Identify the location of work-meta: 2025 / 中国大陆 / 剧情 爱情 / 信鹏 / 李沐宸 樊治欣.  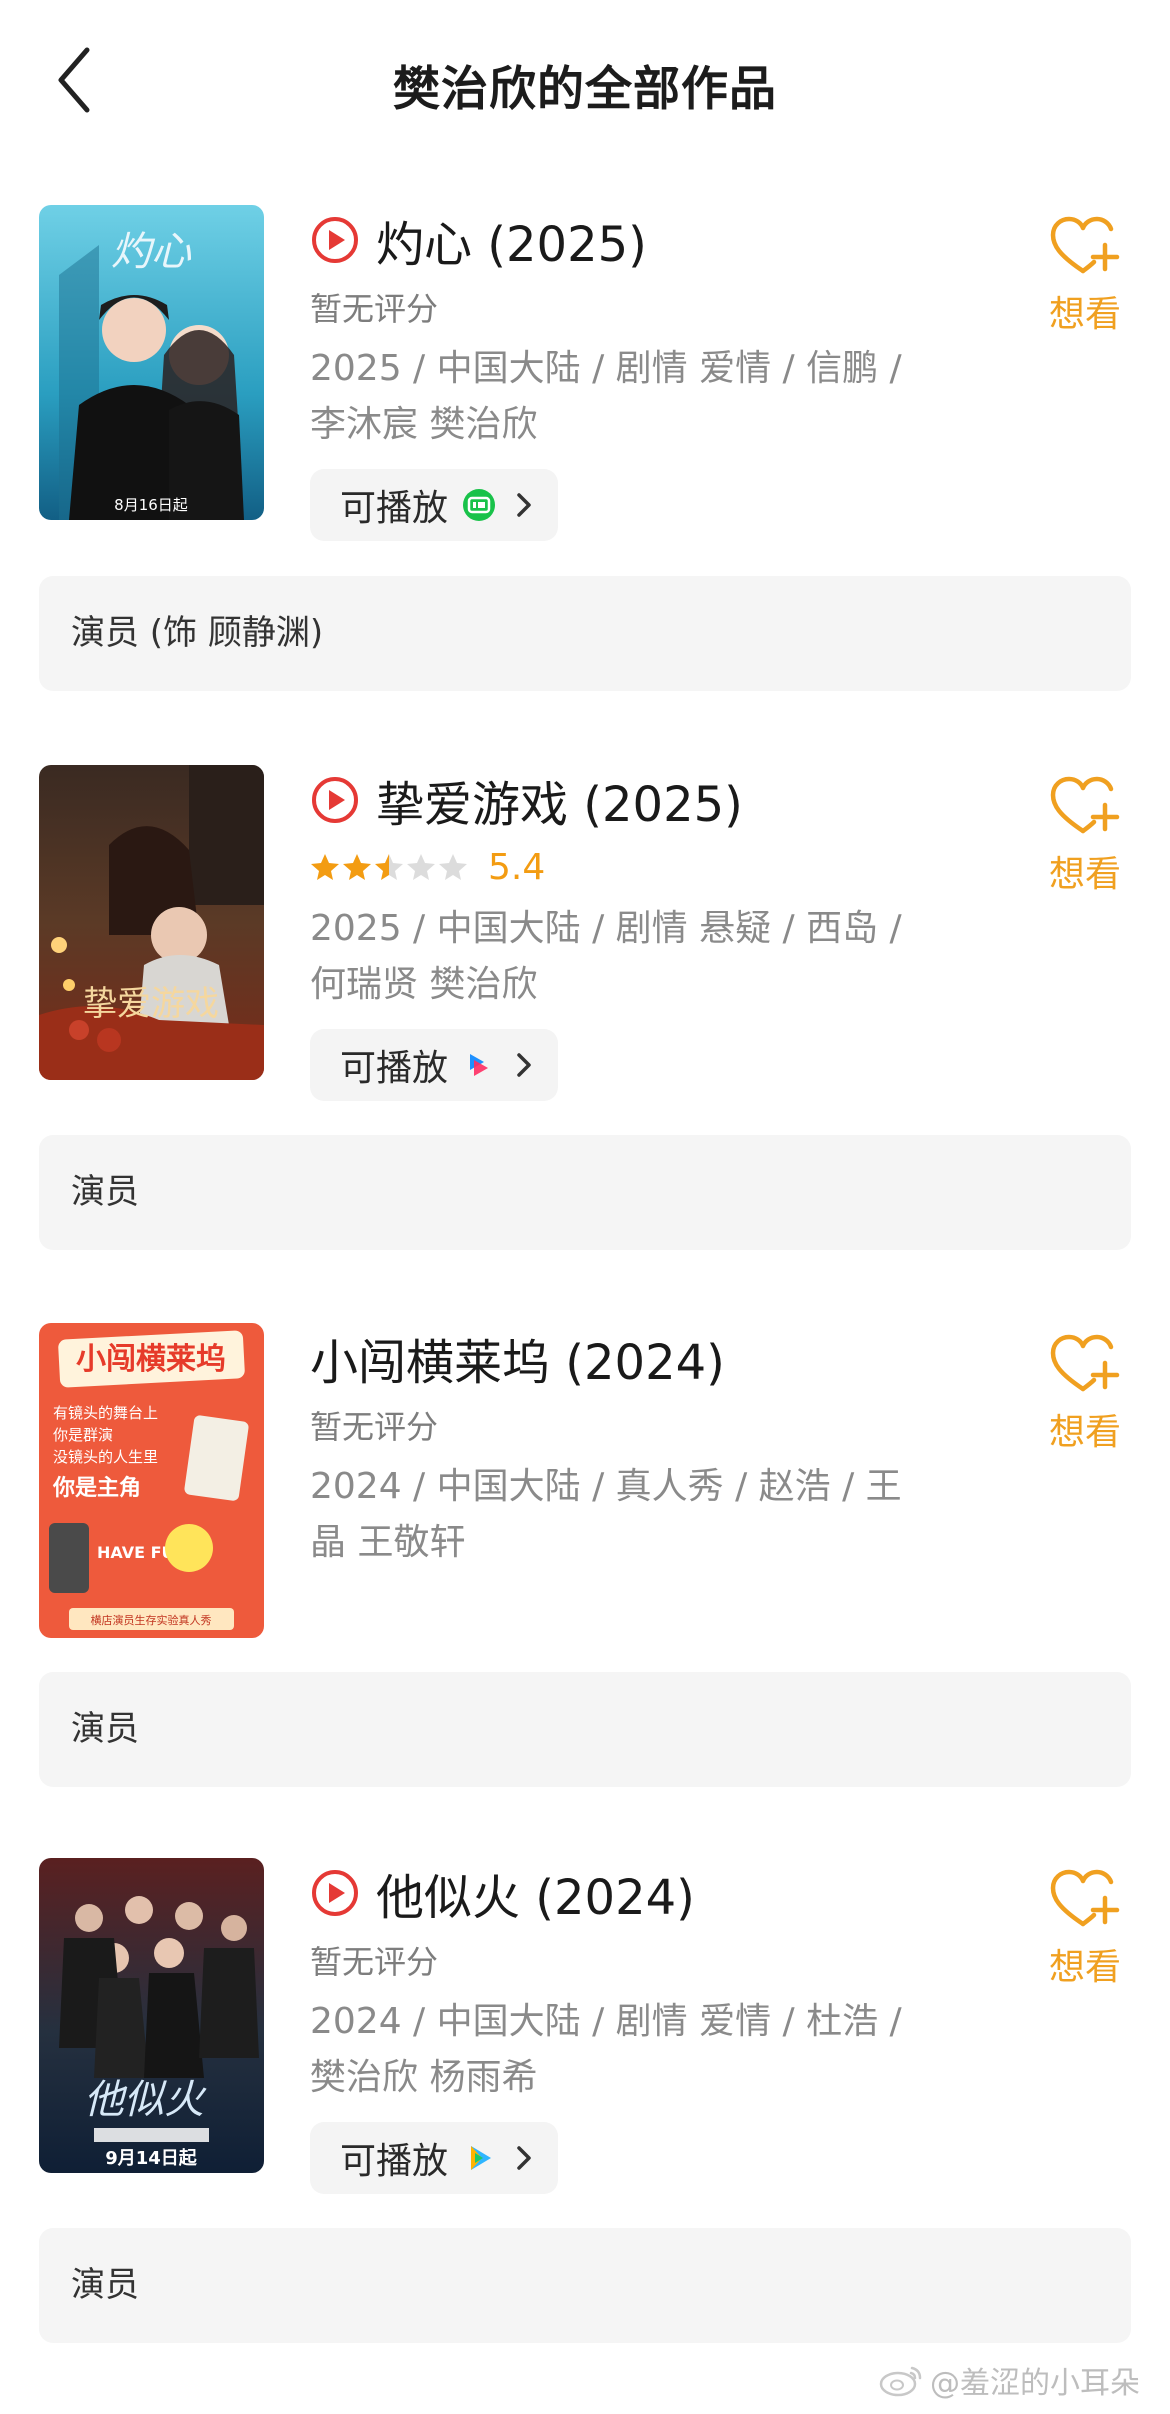
(630, 397).